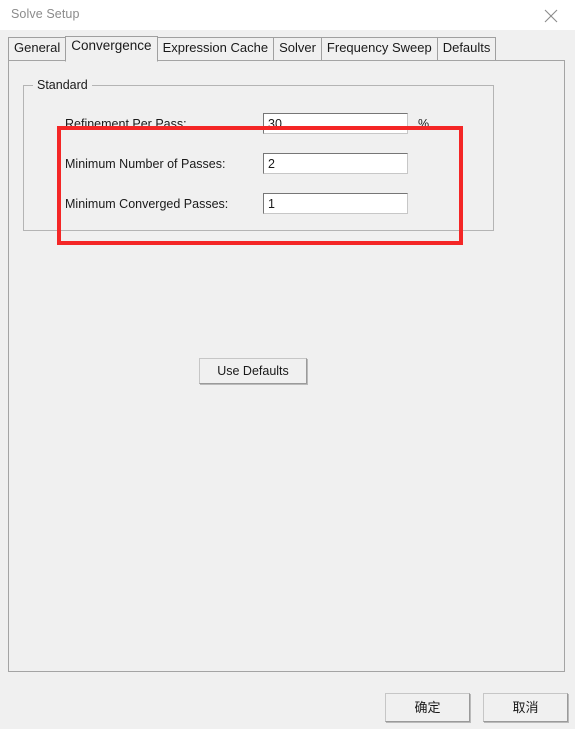 The width and height of the screenshot is (575, 729). What do you see at coordinates (37, 49) in the screenshot?
I see `tab-general: General` at bounding box center [37, 49].